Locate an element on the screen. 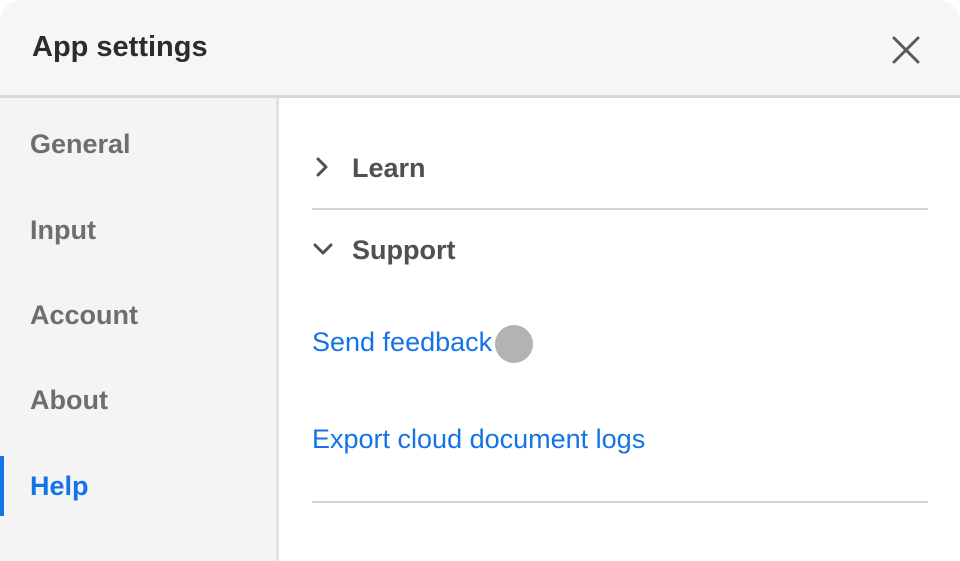  close-icon is located at coordinates (906, 50).